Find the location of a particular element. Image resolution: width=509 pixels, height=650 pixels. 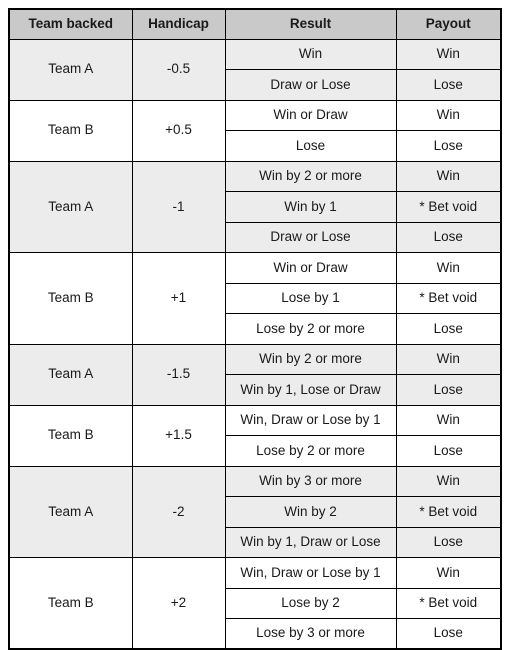

table-row: Team A -0.5 Win Win is located at coordinates (255, 69).